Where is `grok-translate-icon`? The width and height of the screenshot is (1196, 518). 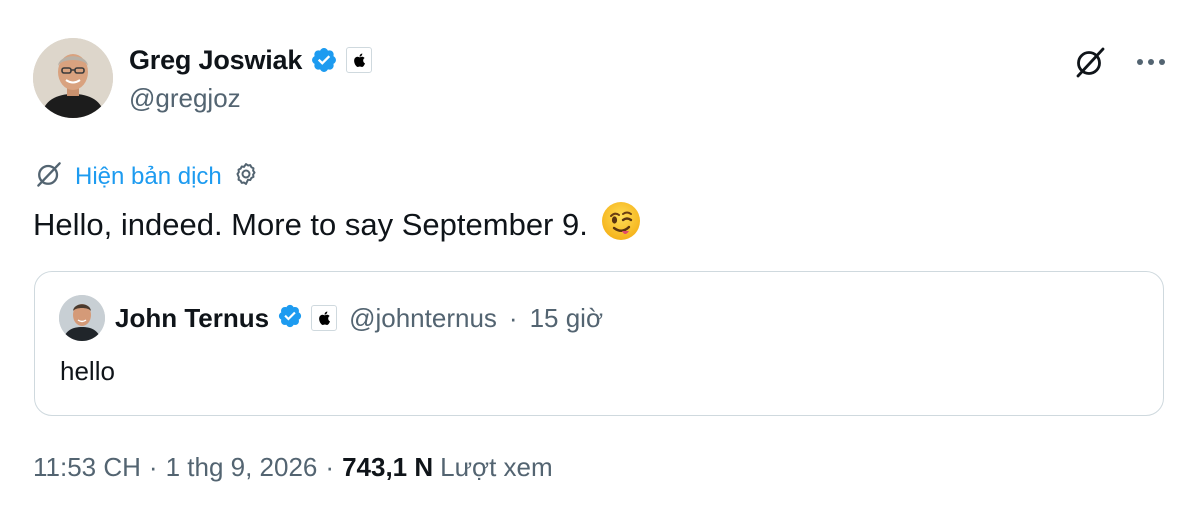 grok-translate-icon is located at coordinates (49, 176).